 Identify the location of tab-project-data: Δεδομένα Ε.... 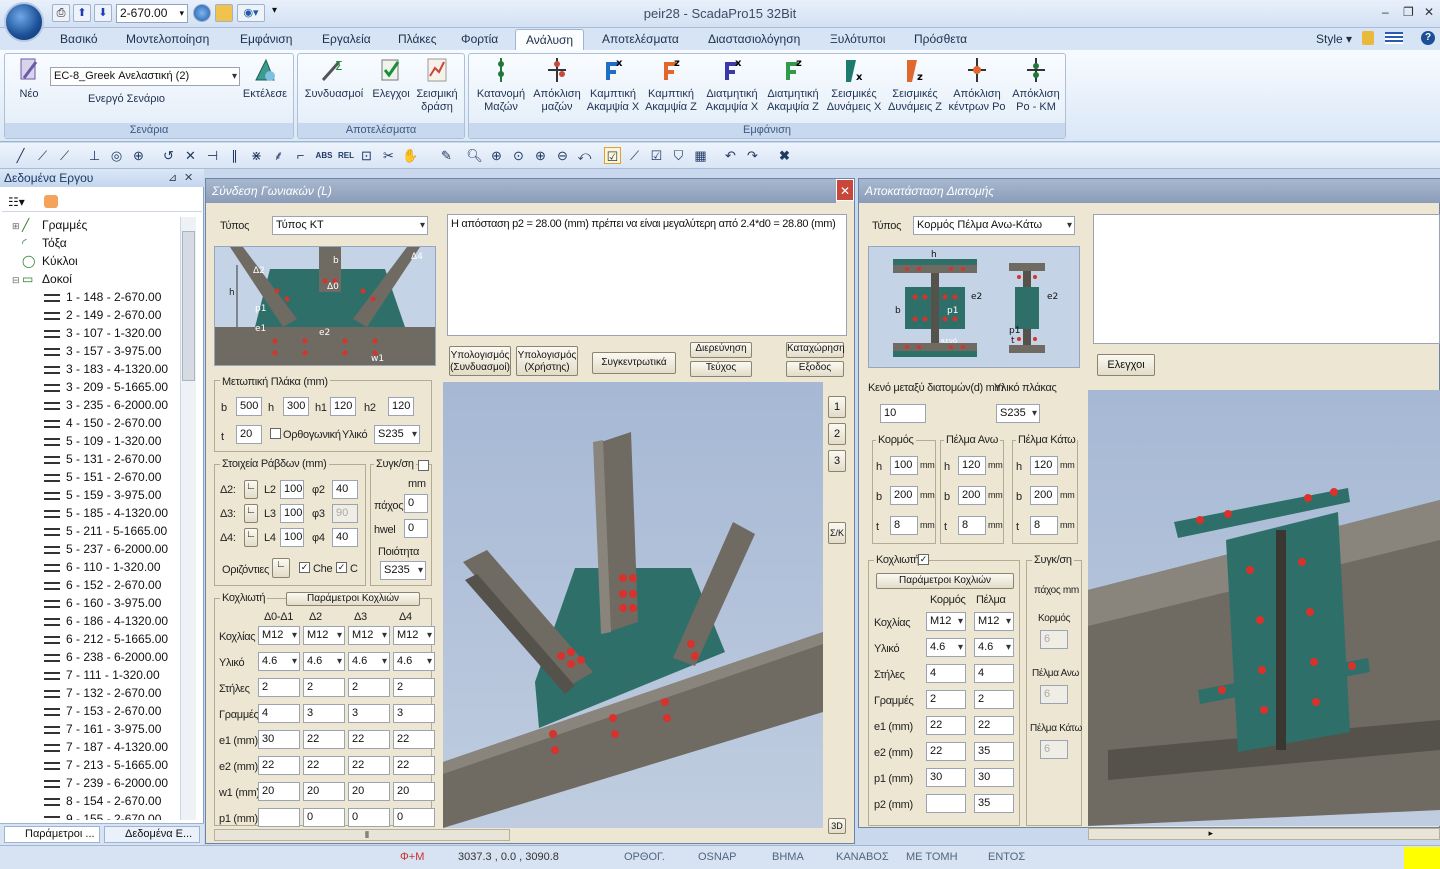
(152, 834).